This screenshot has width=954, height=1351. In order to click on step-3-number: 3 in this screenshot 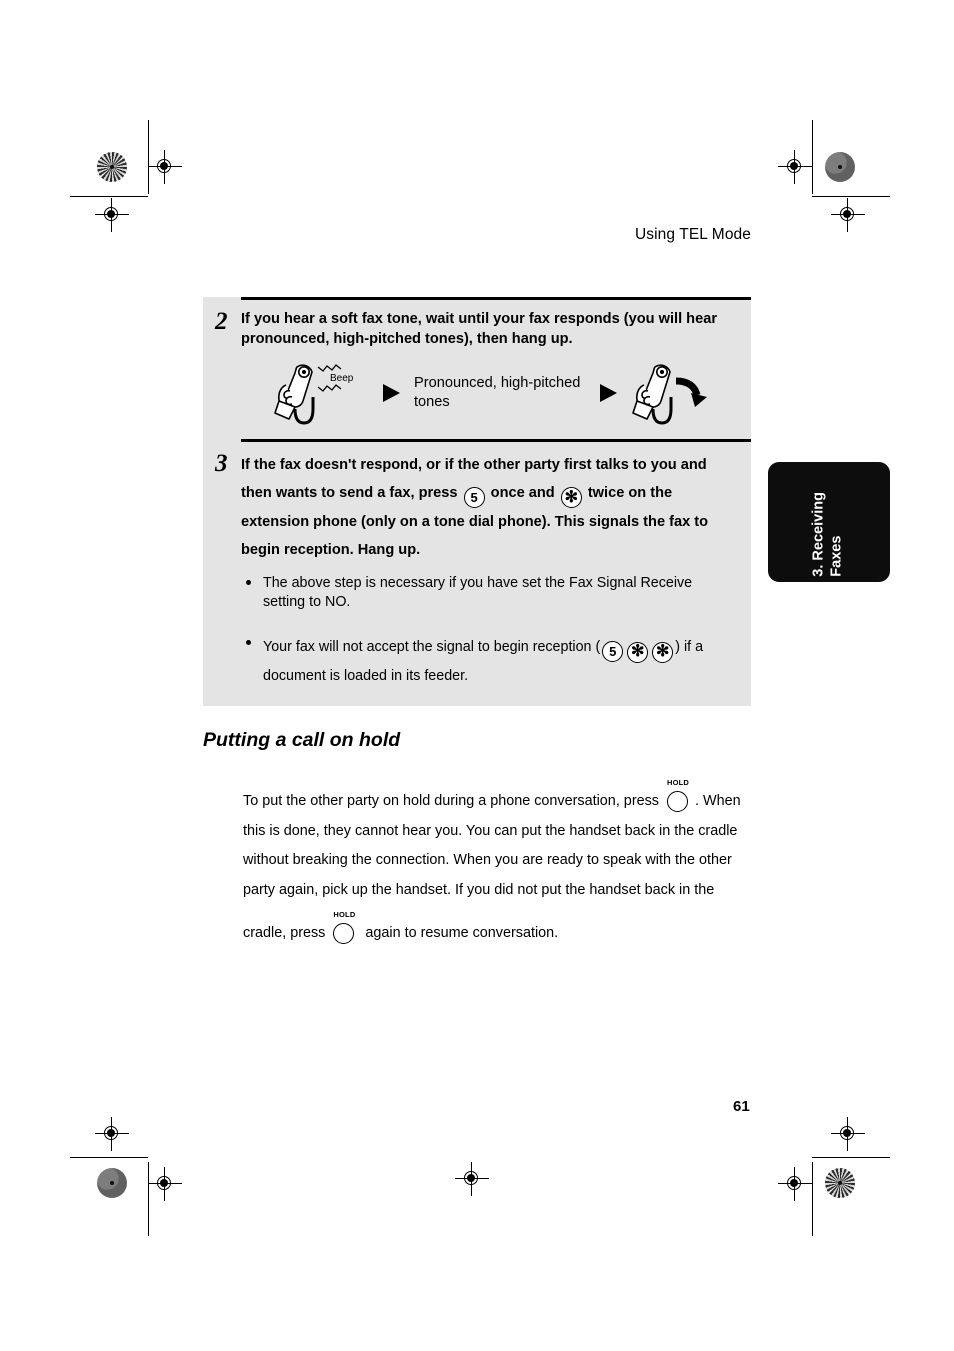, I will do `click(221, 463)`.